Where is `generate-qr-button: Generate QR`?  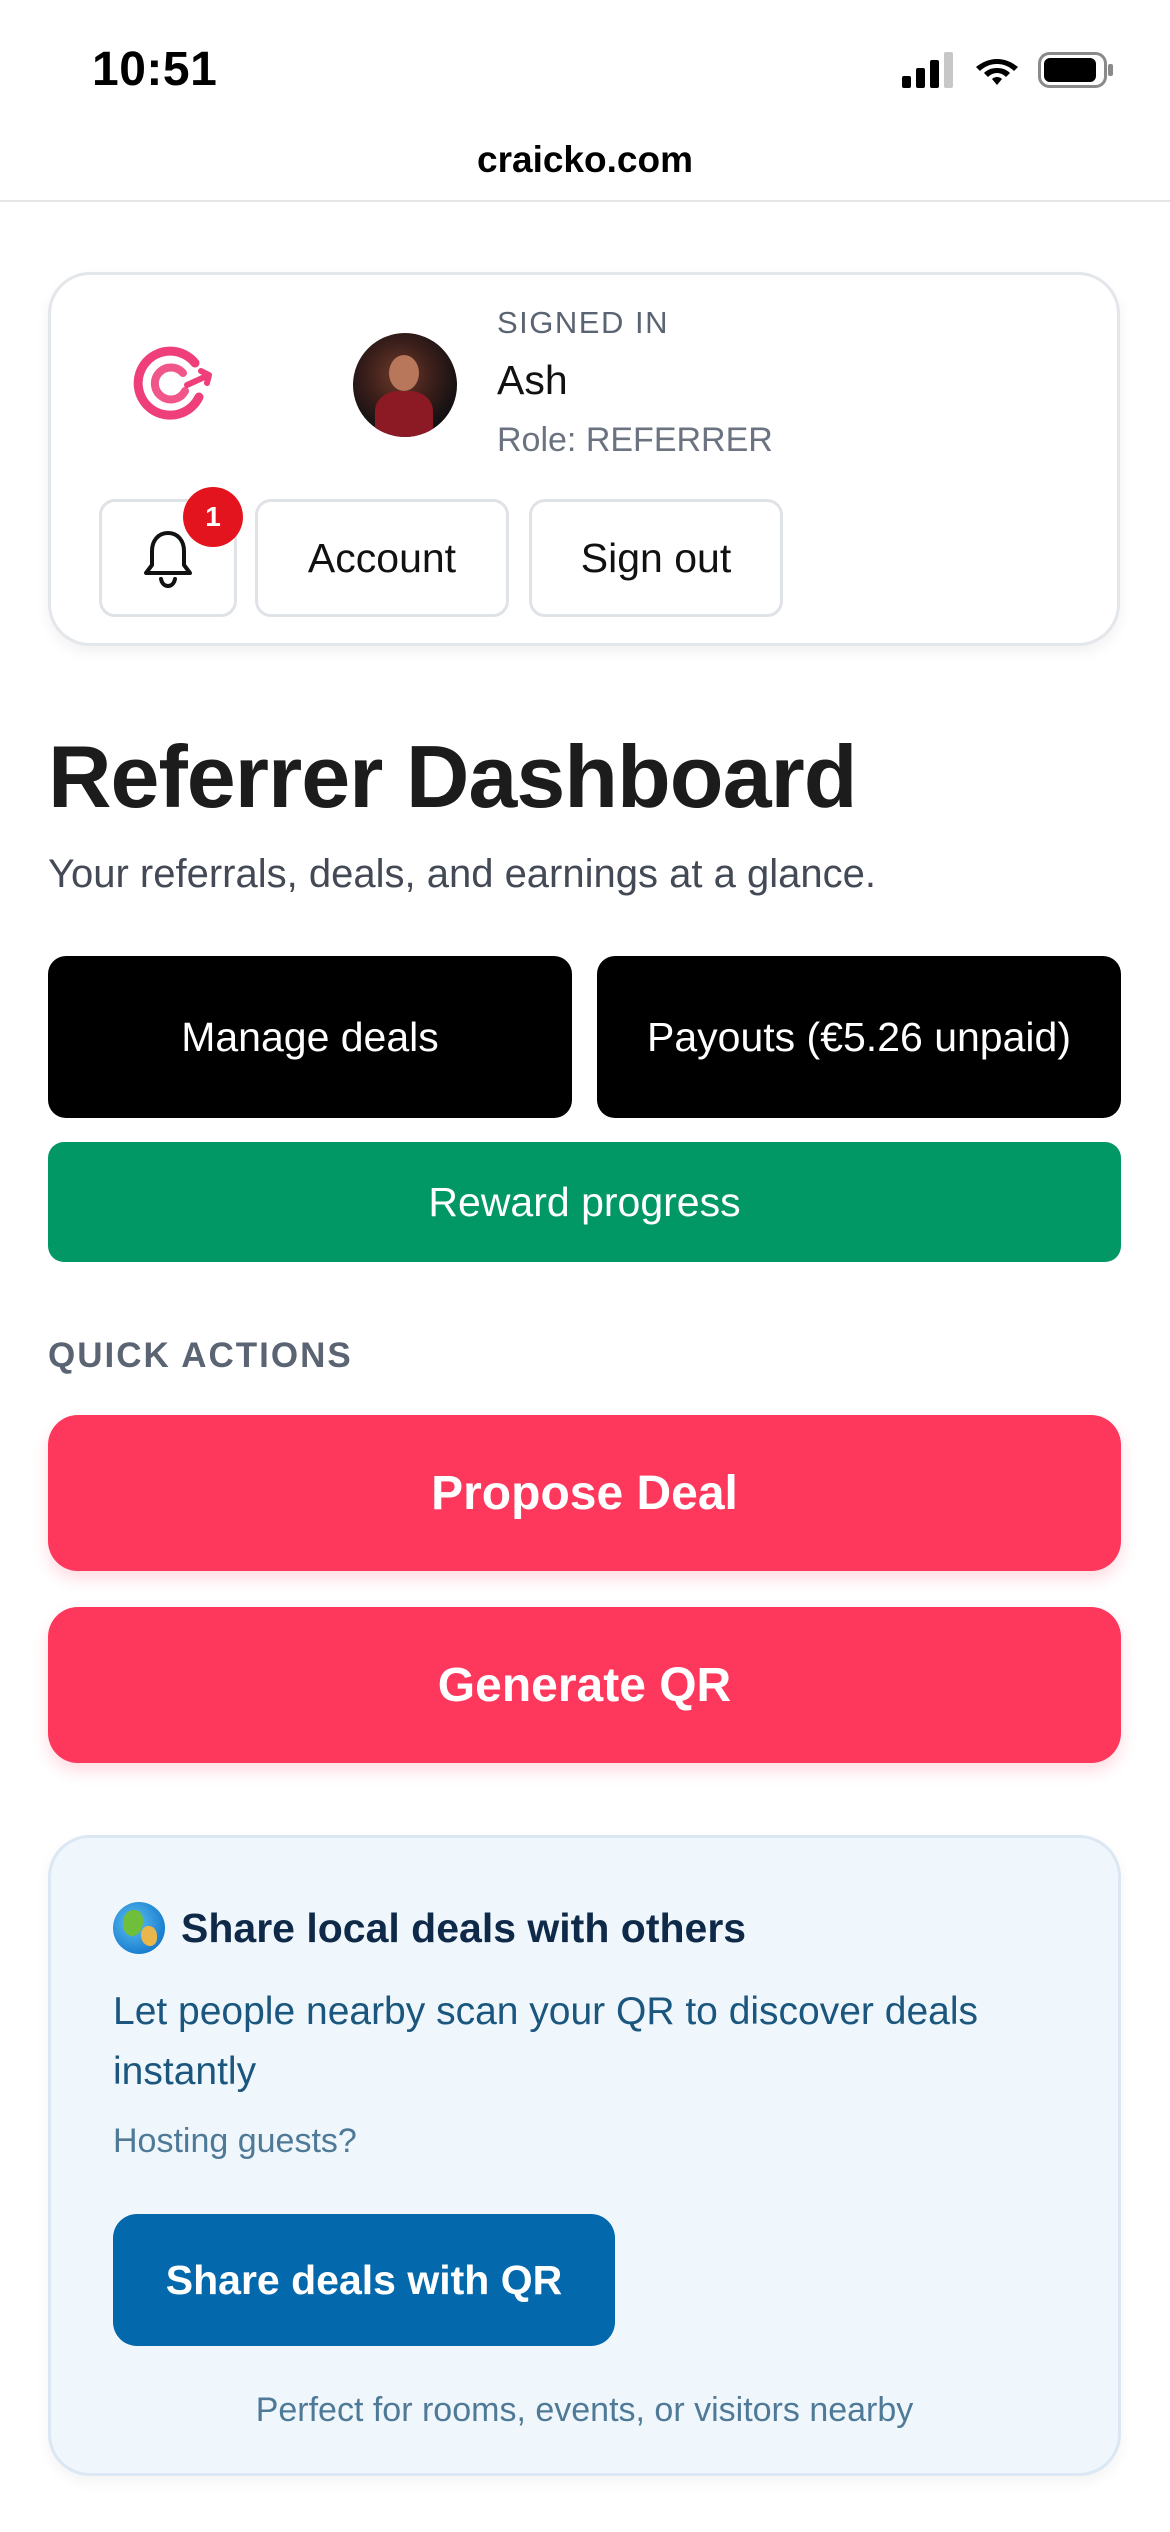
generate-qr-button: Generate QR is located at coordinates (584, 1685).